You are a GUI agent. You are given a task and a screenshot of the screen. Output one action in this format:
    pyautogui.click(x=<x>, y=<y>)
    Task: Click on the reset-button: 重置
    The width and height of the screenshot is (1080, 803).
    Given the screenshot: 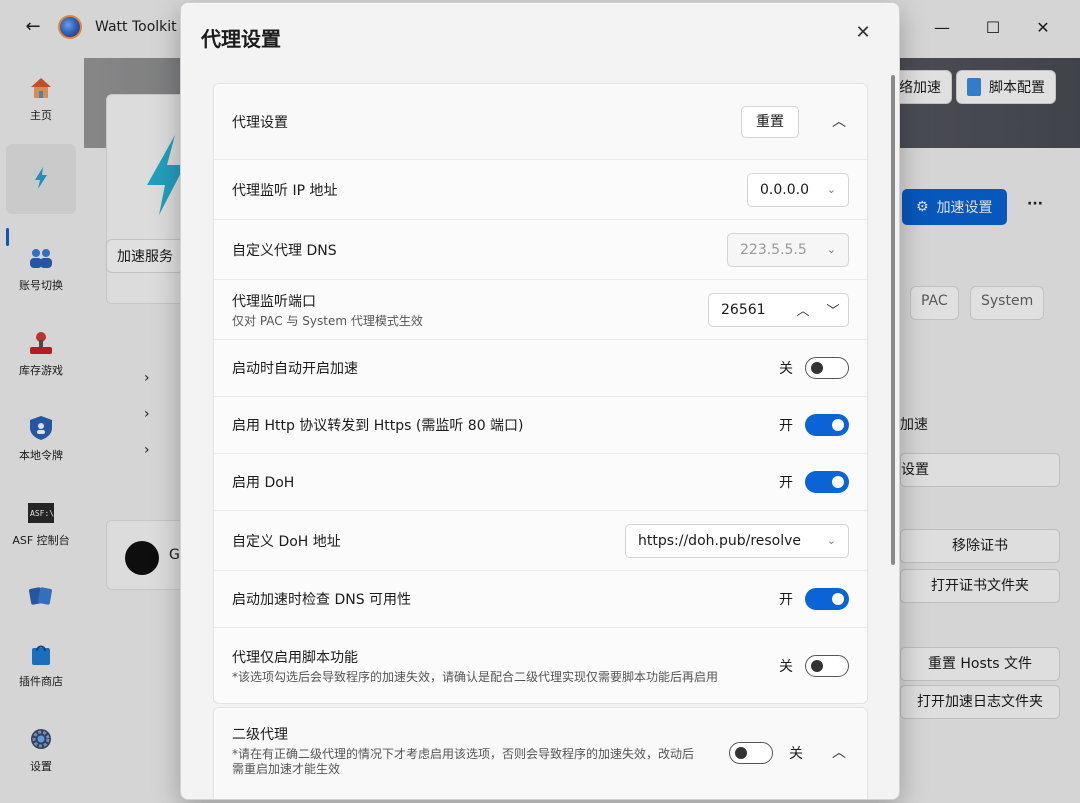 What is the action you would take?
    pyautogui.click(x=770, y=121)
    